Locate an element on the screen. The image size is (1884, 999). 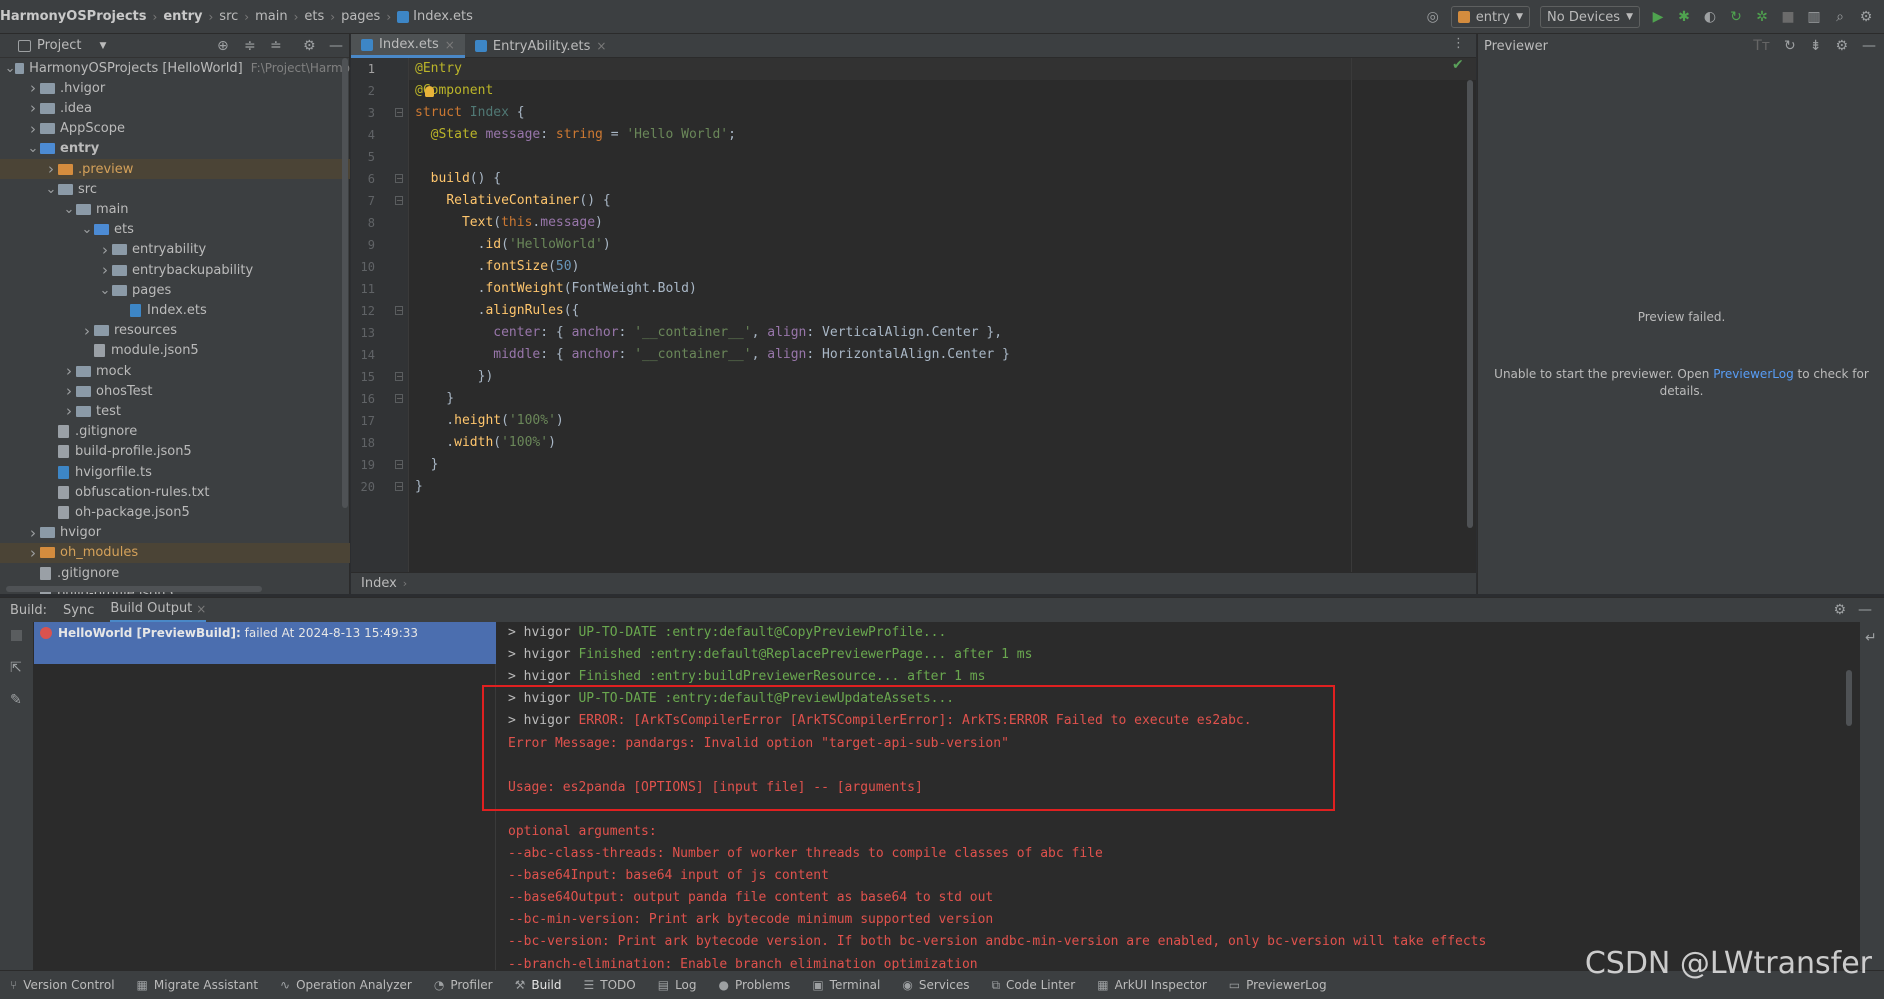
breadcrumb-item: Index.ets is located at coordinates (443, 16).